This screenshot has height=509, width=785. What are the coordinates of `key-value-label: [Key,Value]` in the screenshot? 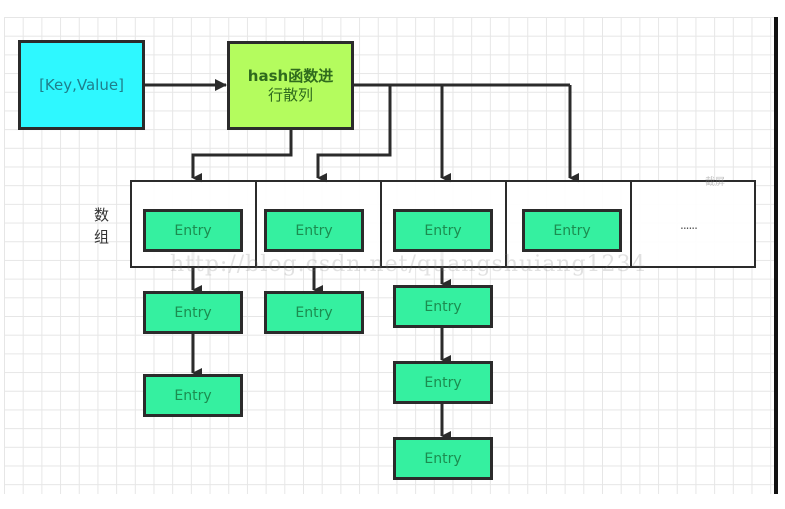 It's located at (81, 85).